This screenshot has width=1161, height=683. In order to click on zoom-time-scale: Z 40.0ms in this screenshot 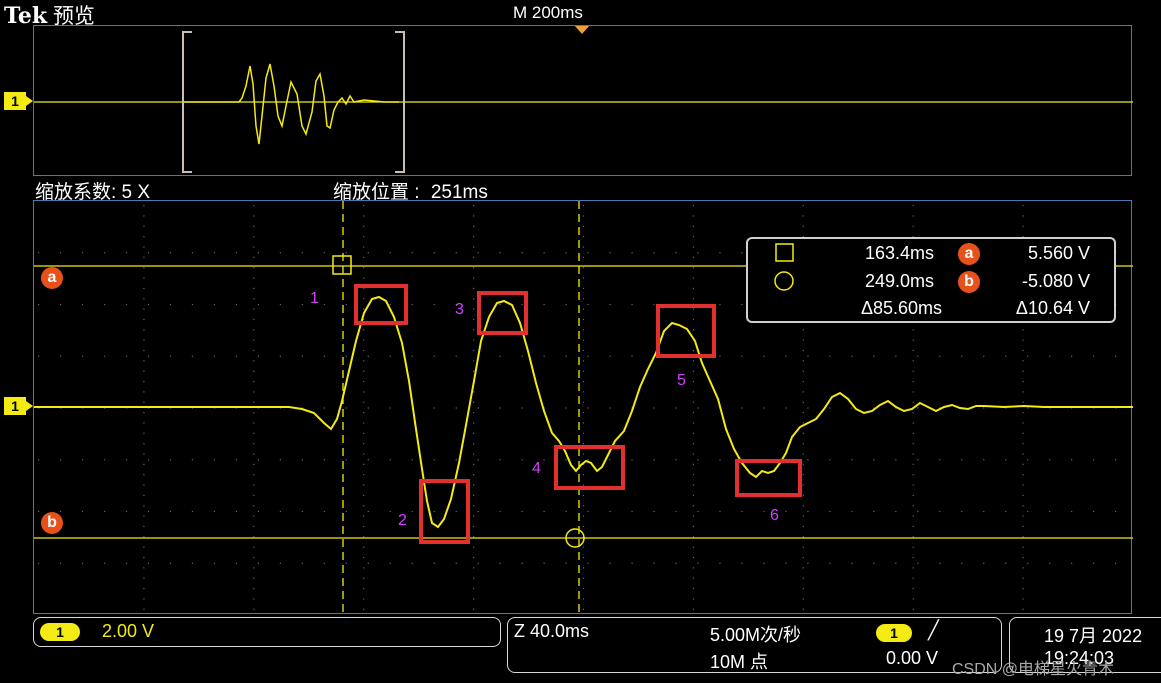, I will do `click(552, 631)`.